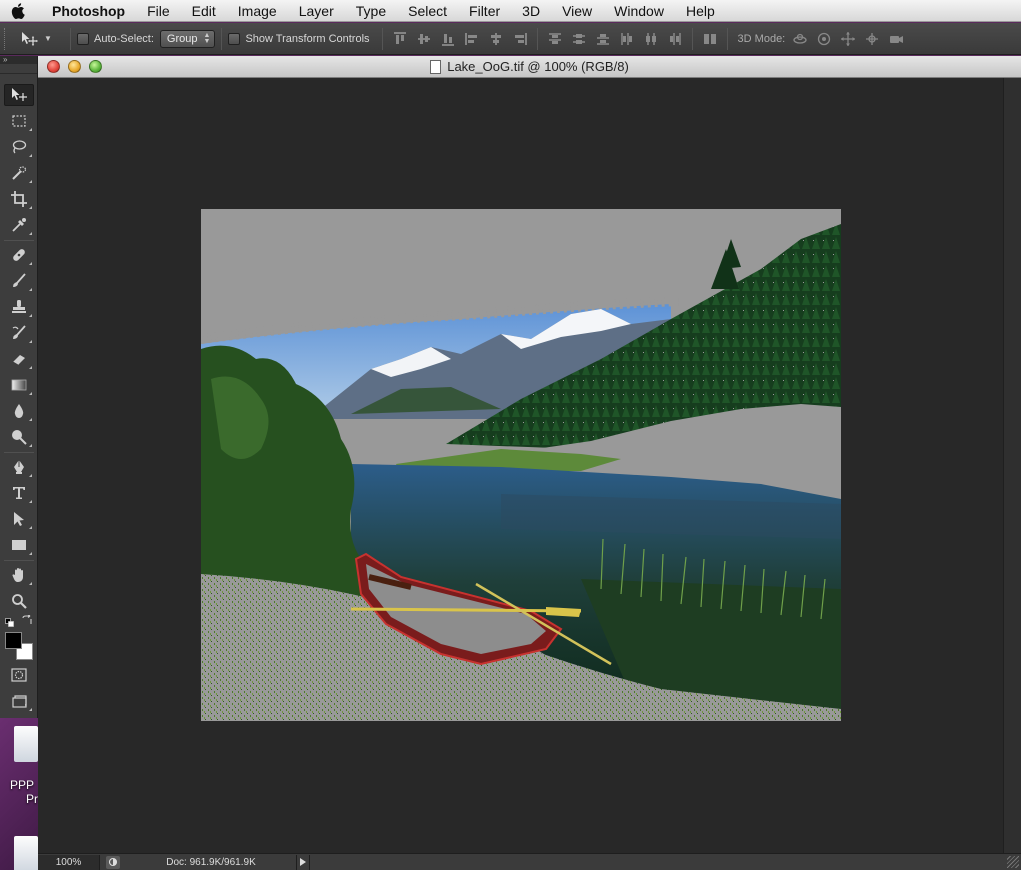 The image size is (1021, 870). I want to click on separator, so click(222, 38).